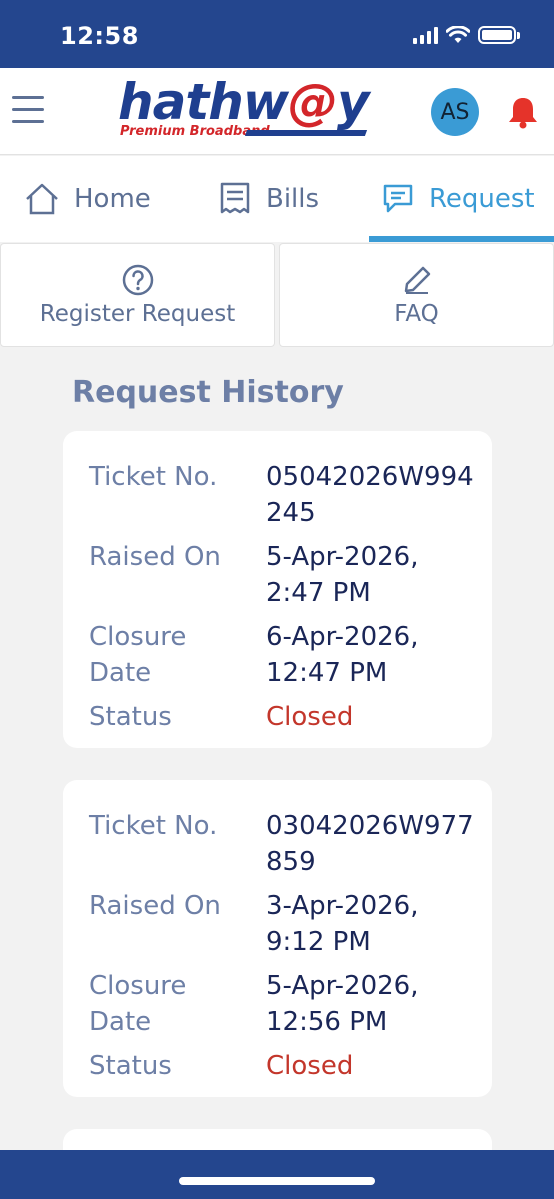 Image resolution: width=554 pixels, height=1199 pixels. Describe the element at coordinates (482, 199) in the screenshot. I see `tab-request-label: Request` at that location.